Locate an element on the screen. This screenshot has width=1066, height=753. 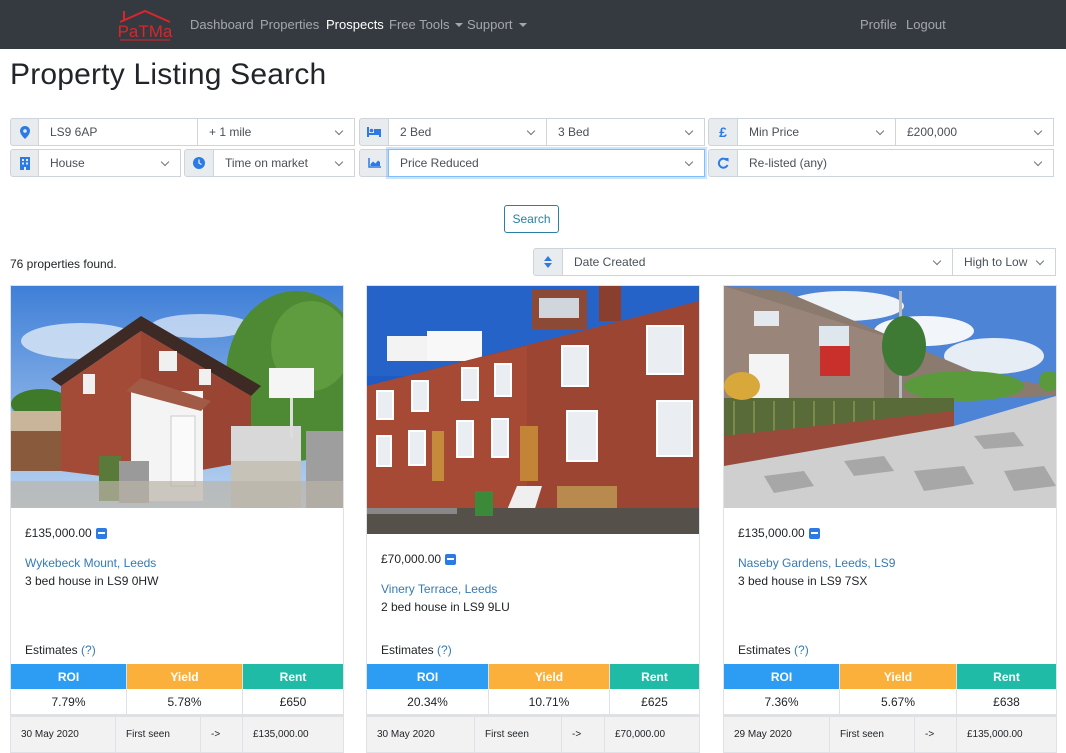
price-max-value: £200,000 is located at coordinates (932, 132).